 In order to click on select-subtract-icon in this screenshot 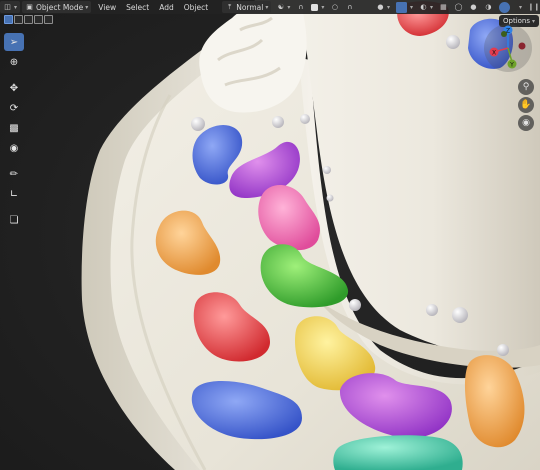, I will do `click(28, 19)`.